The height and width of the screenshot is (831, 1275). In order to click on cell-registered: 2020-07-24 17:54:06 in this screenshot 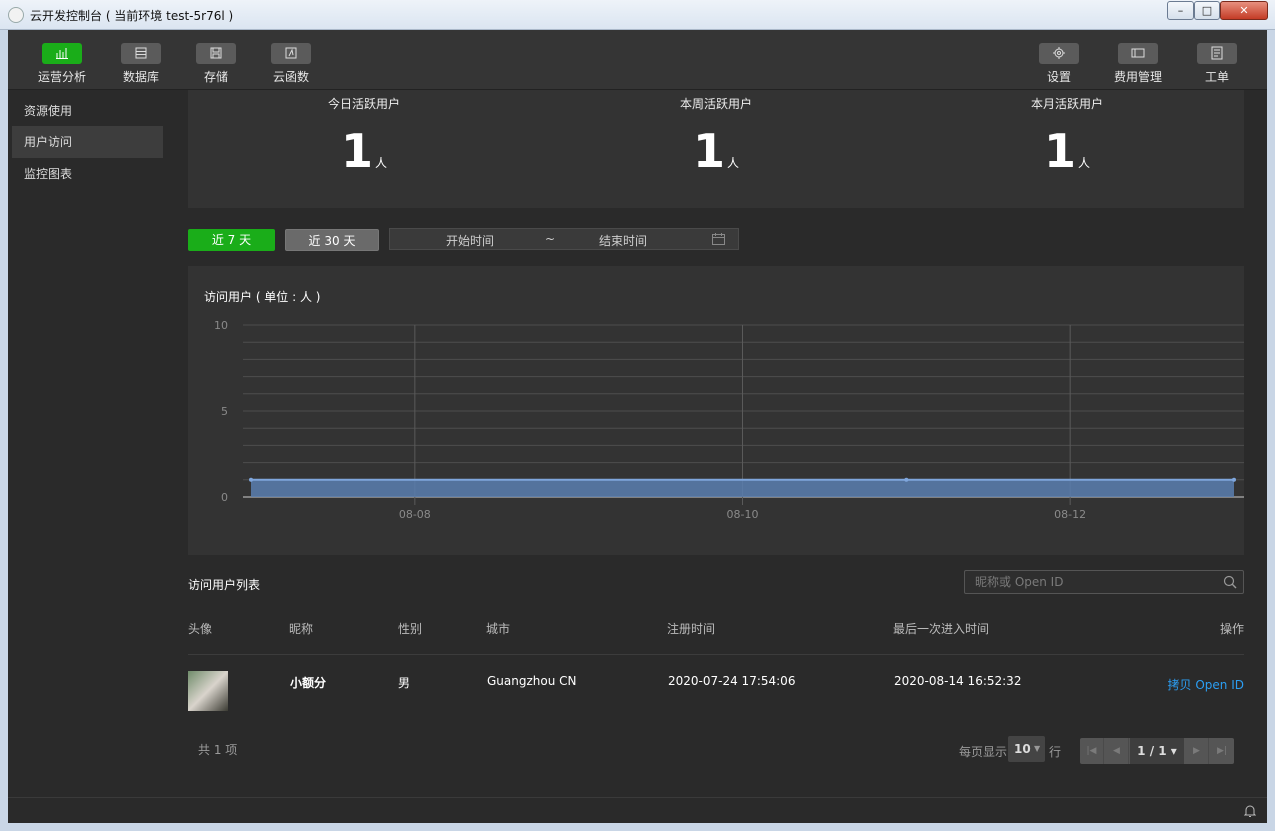, I will do `click(732, 681)`.